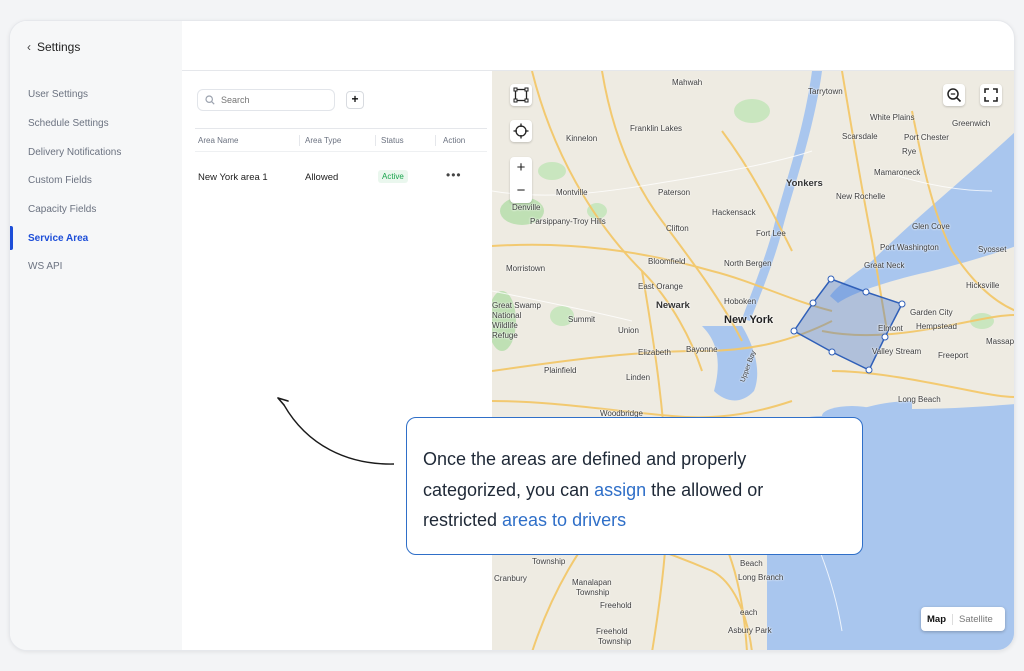  Describe the element at coordinates (568, 221) in the screenshot. I see `map-label: Parsippany-Troy Hills` at that location.